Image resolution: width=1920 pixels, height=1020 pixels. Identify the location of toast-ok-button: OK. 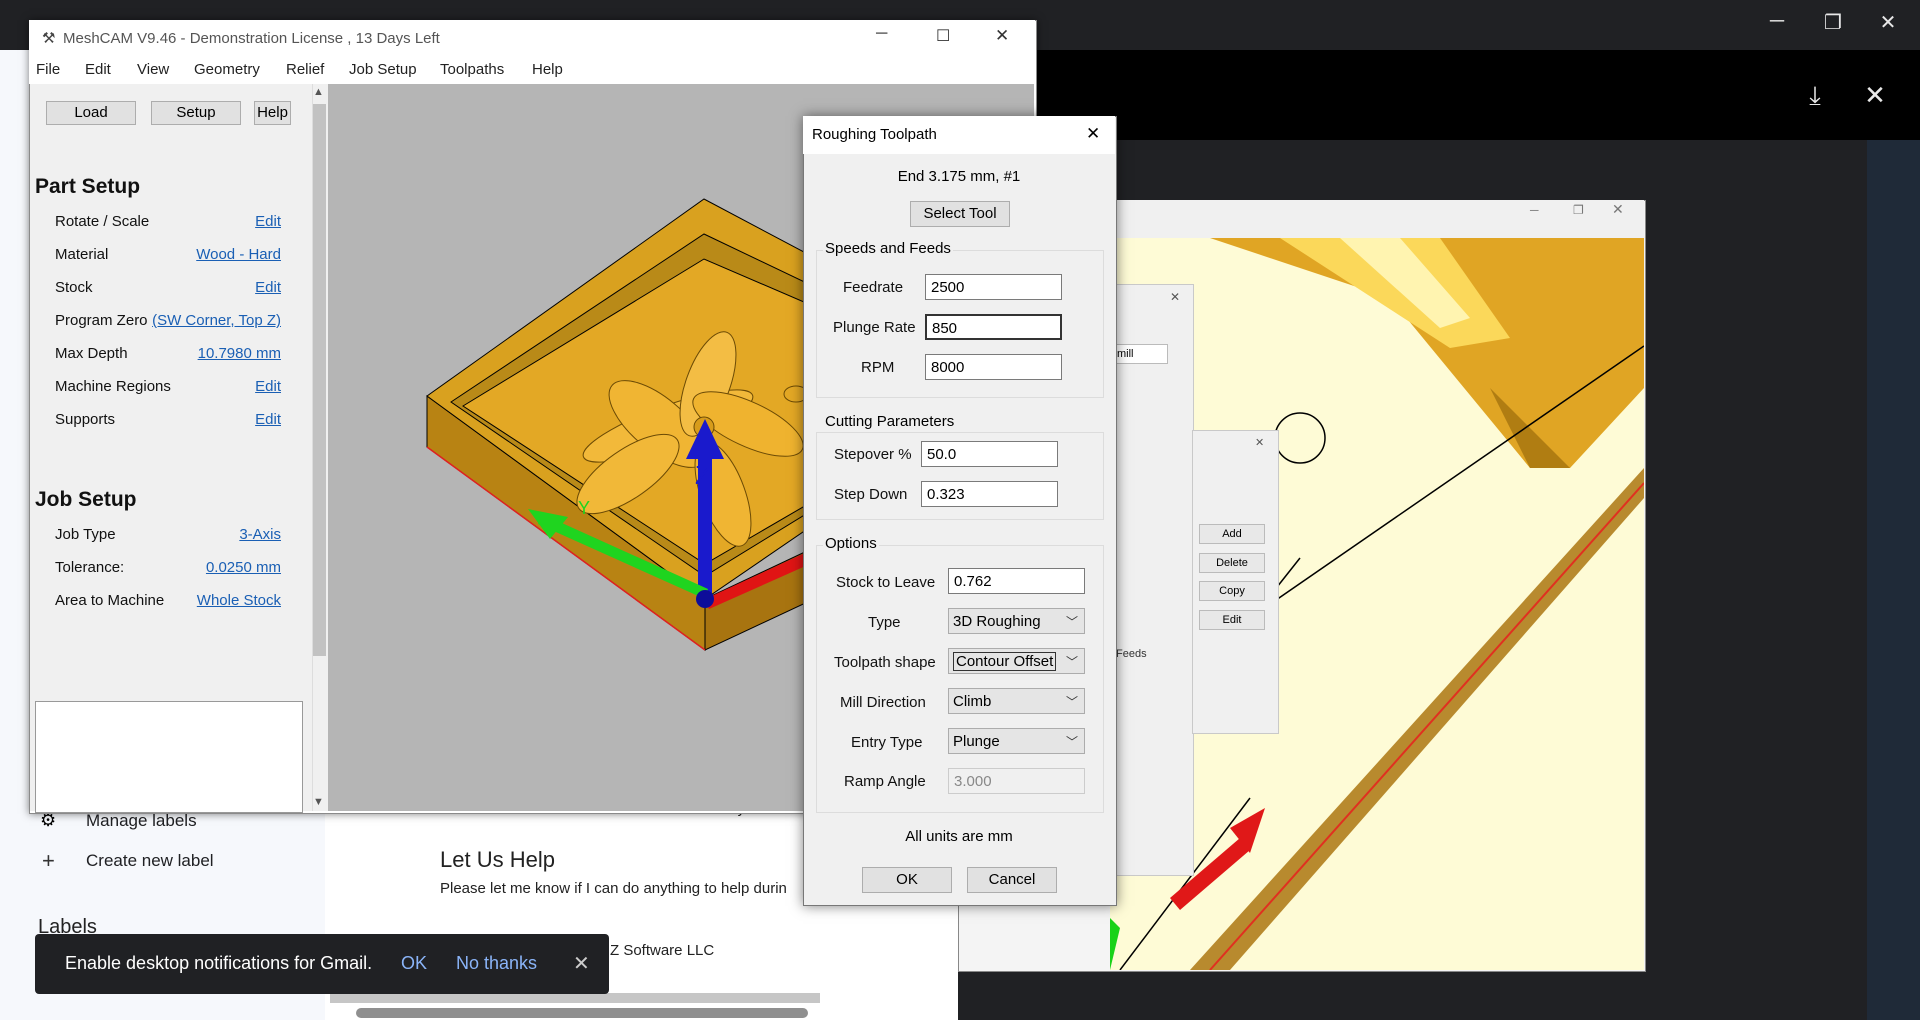
(414, 963).